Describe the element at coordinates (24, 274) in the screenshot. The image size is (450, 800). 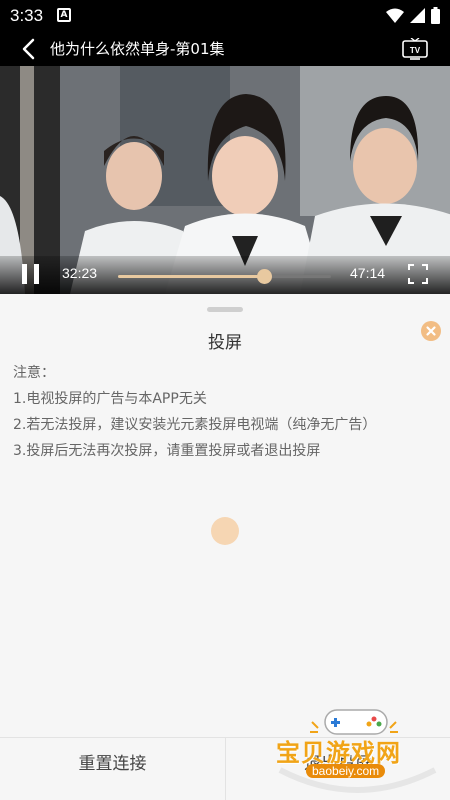
I see `pause-bar-left` at that location.